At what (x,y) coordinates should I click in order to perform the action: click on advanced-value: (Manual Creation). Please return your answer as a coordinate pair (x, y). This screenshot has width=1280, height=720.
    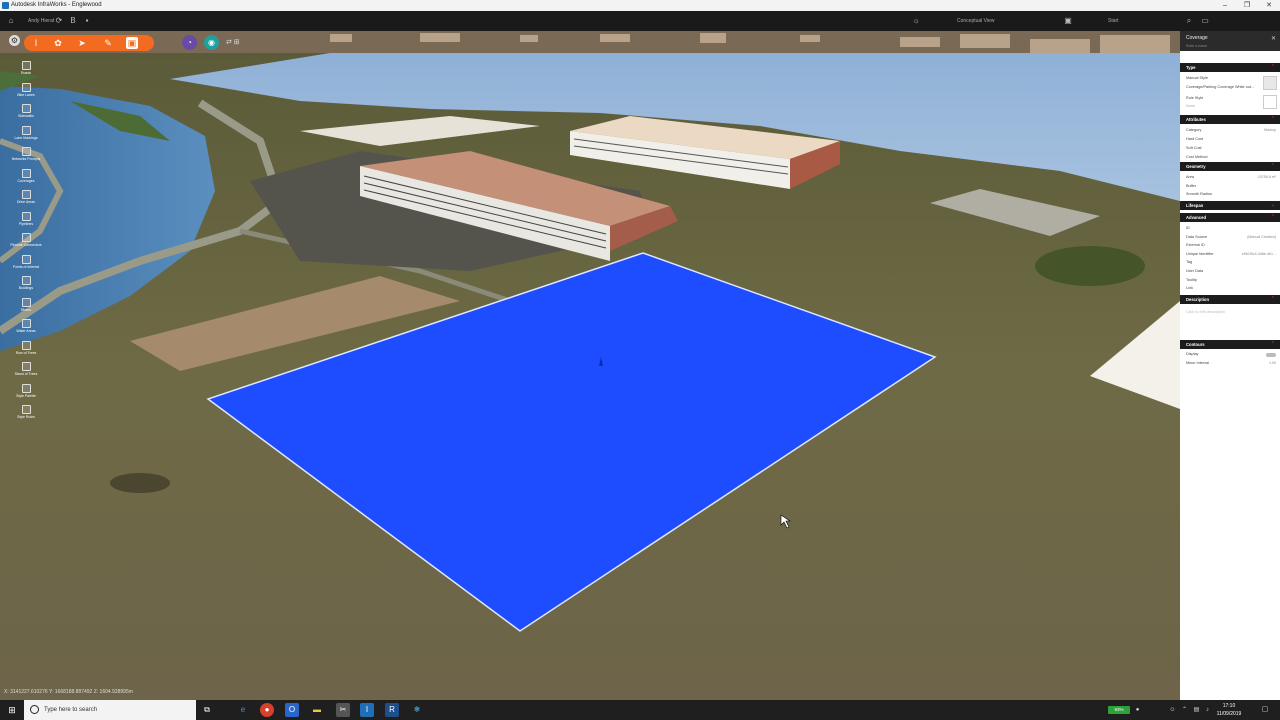
    Looking at the image, I should click on (1261, 237).